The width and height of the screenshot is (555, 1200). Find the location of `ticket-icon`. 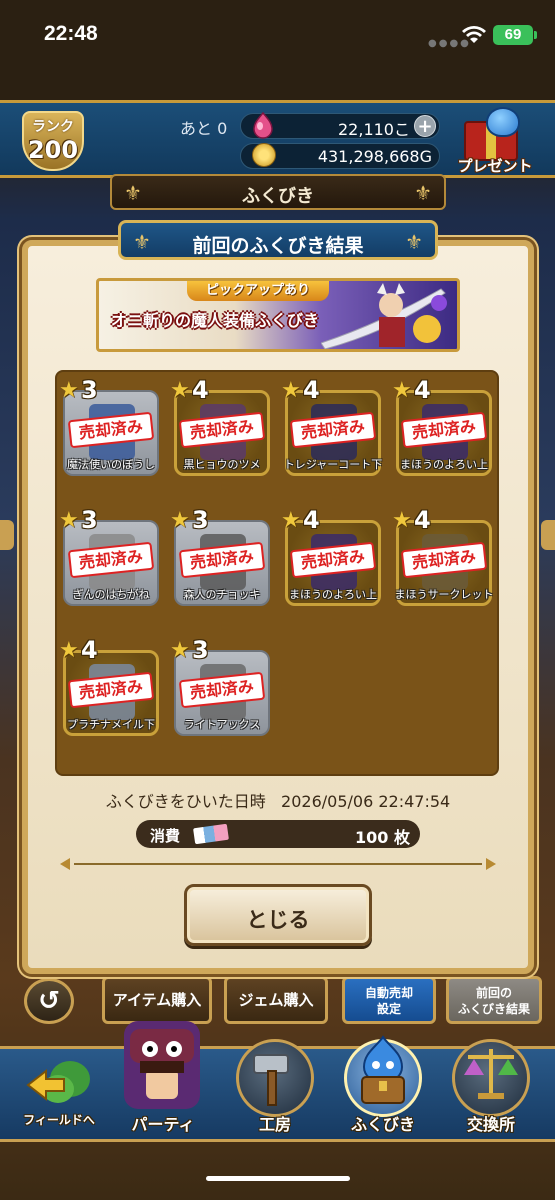

ticket-icon is located at coordinates (211, 834).